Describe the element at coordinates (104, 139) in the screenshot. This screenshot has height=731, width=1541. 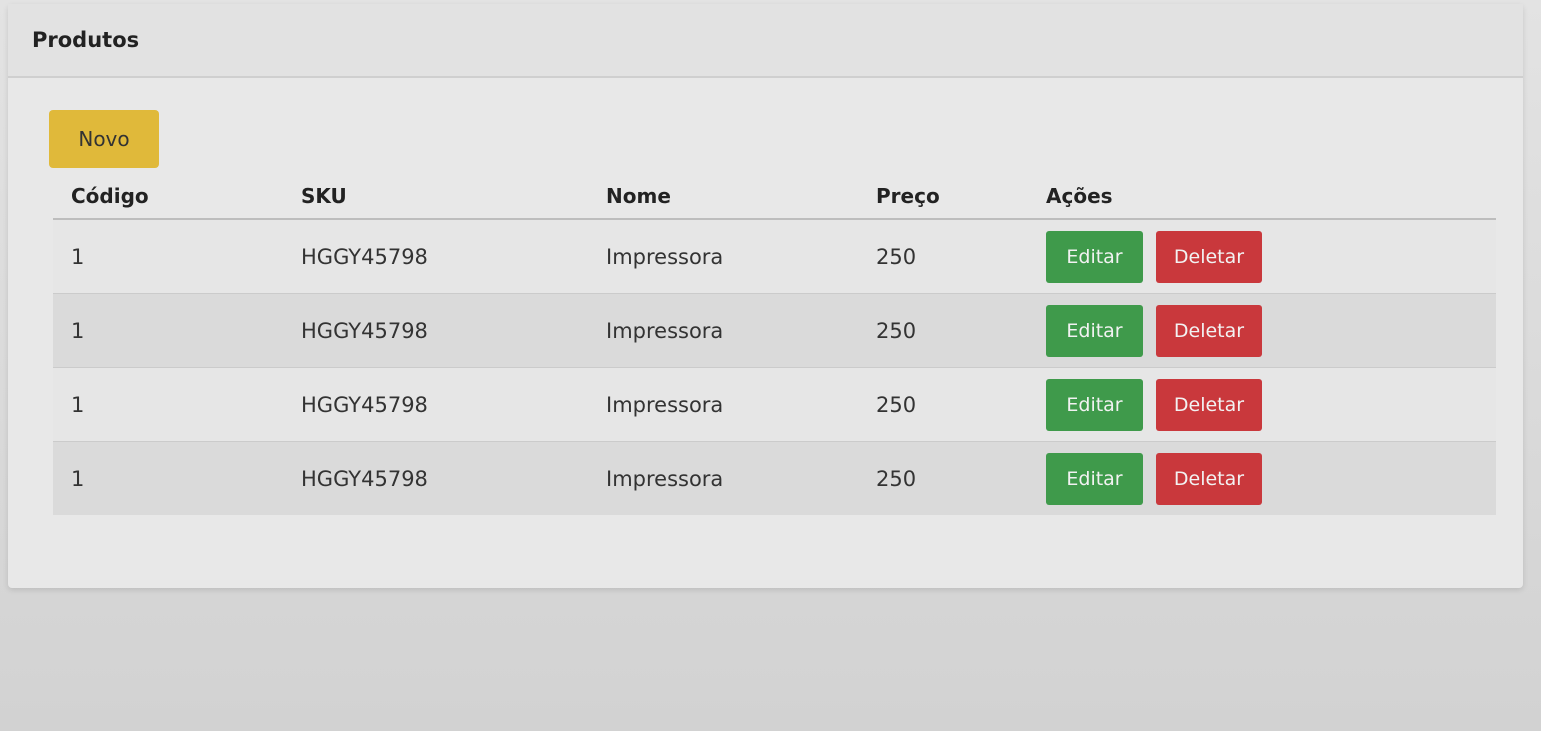
I see `new-product-button: Novo` at that location.